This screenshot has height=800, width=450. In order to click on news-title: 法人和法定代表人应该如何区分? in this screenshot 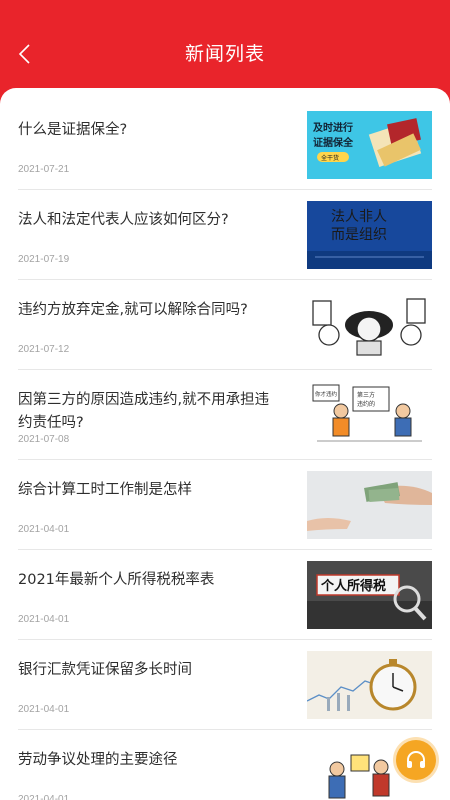, I will do `click(123, 220)`.